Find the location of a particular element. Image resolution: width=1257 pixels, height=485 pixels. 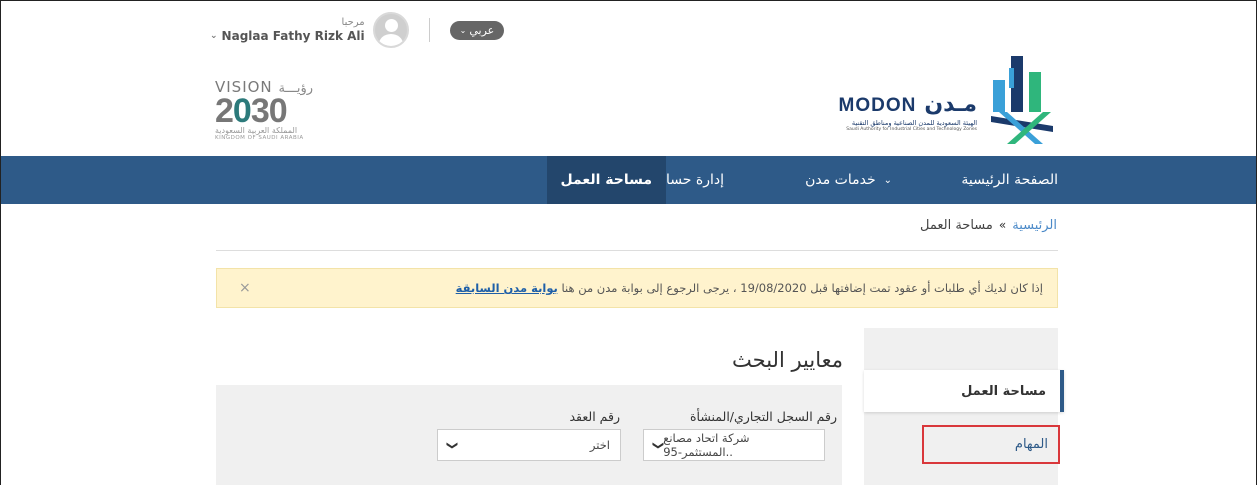

breadcrumb: الرئيسية » مساحة العمل is located at coordinates (988, 225).